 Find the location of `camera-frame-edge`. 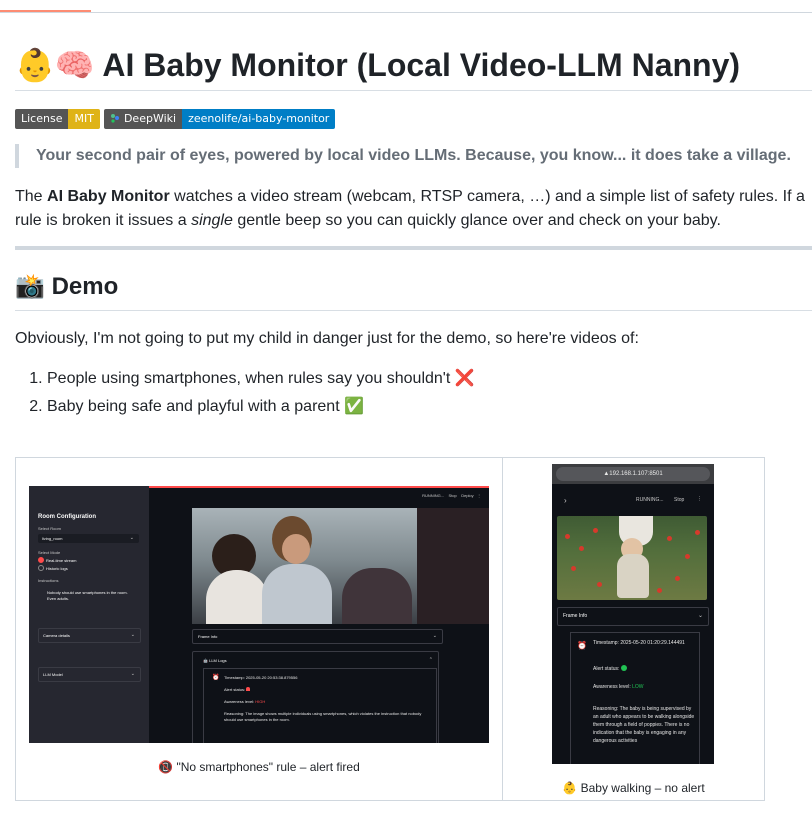

camera-frame-edge is located at coordinates (453, 566).